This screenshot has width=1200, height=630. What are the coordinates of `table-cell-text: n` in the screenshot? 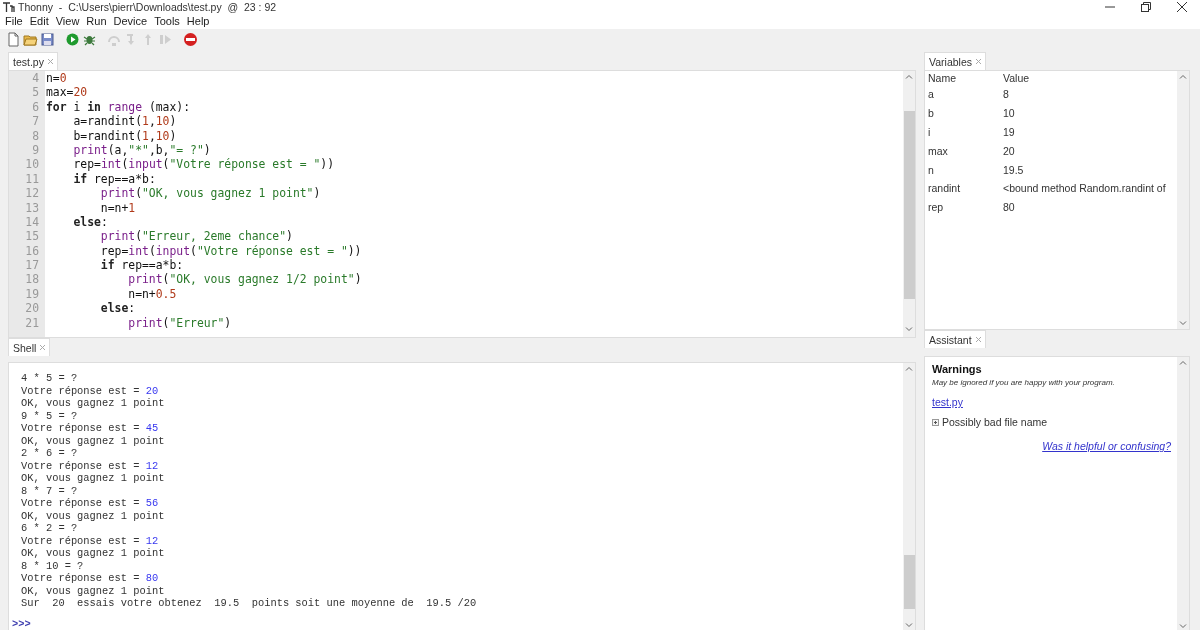 It's located at (931, 169).